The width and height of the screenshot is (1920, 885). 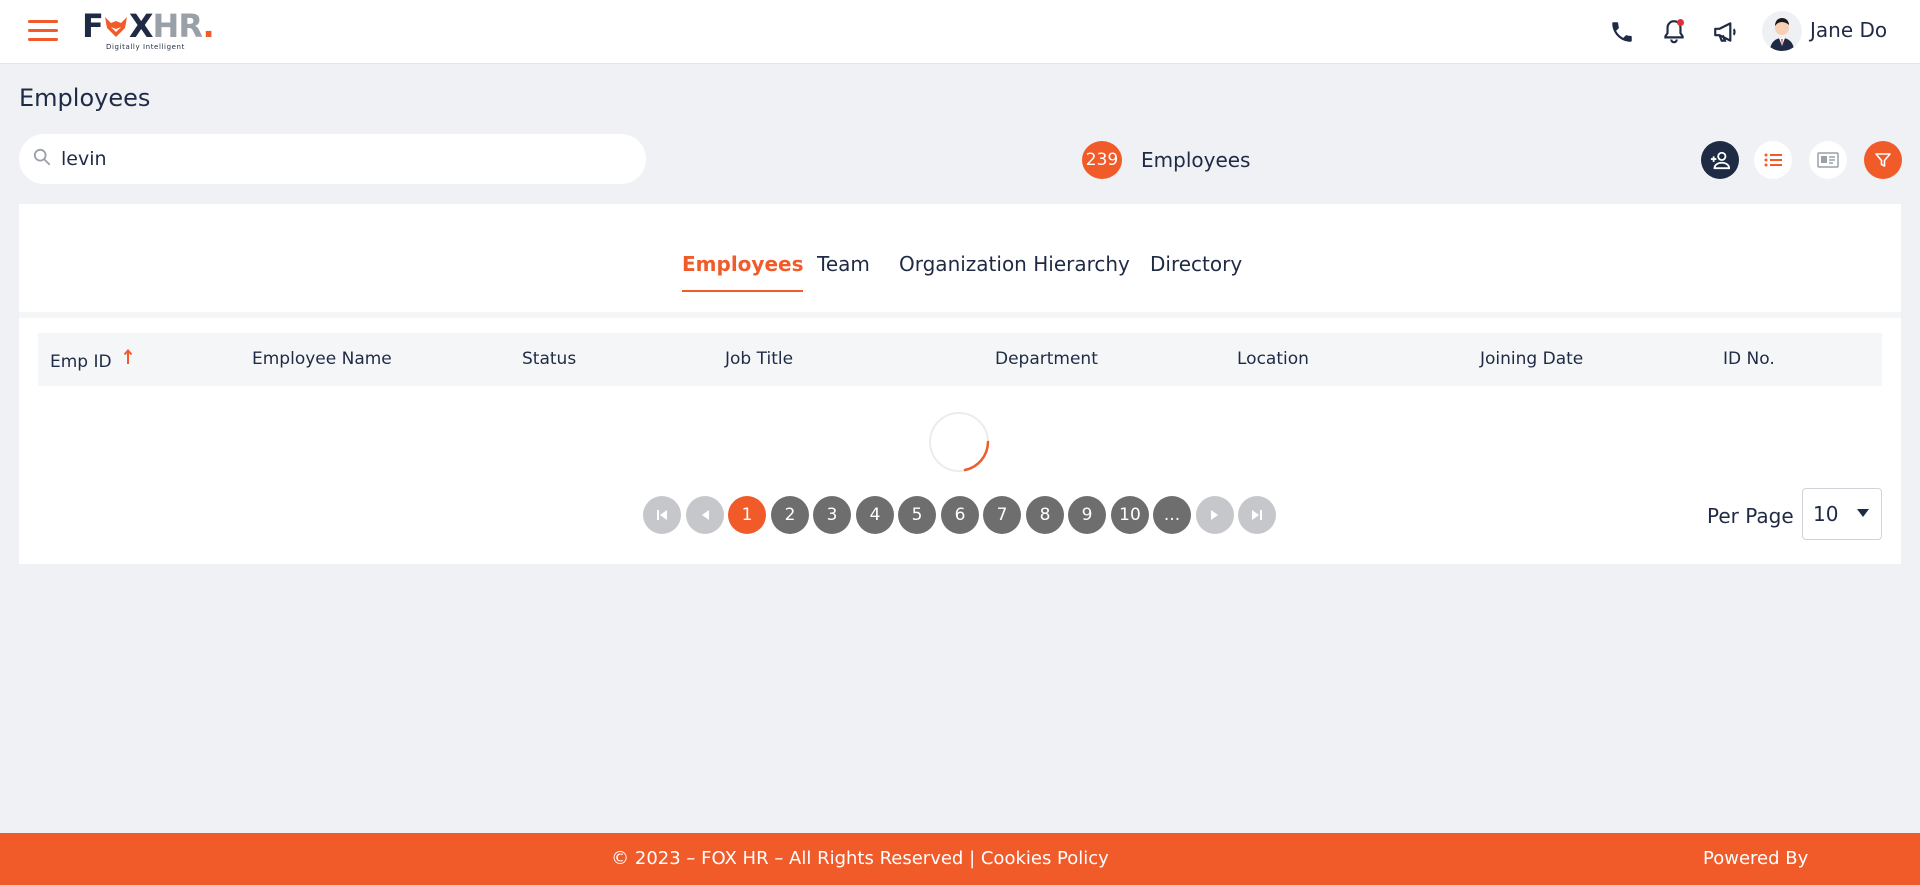 What do you see at coordinates (1848, 30) in the screenshot?
I see `user-name: Jane Do` at bounding box center [1848, 30].